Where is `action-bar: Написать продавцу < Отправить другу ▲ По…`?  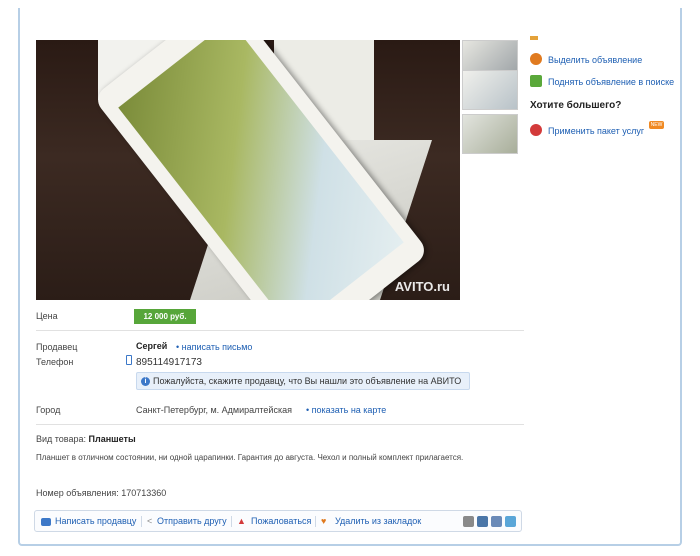
action-bar: Написать продавцу < Отправить другу ▲ По… is located at coordinates (278, 521).